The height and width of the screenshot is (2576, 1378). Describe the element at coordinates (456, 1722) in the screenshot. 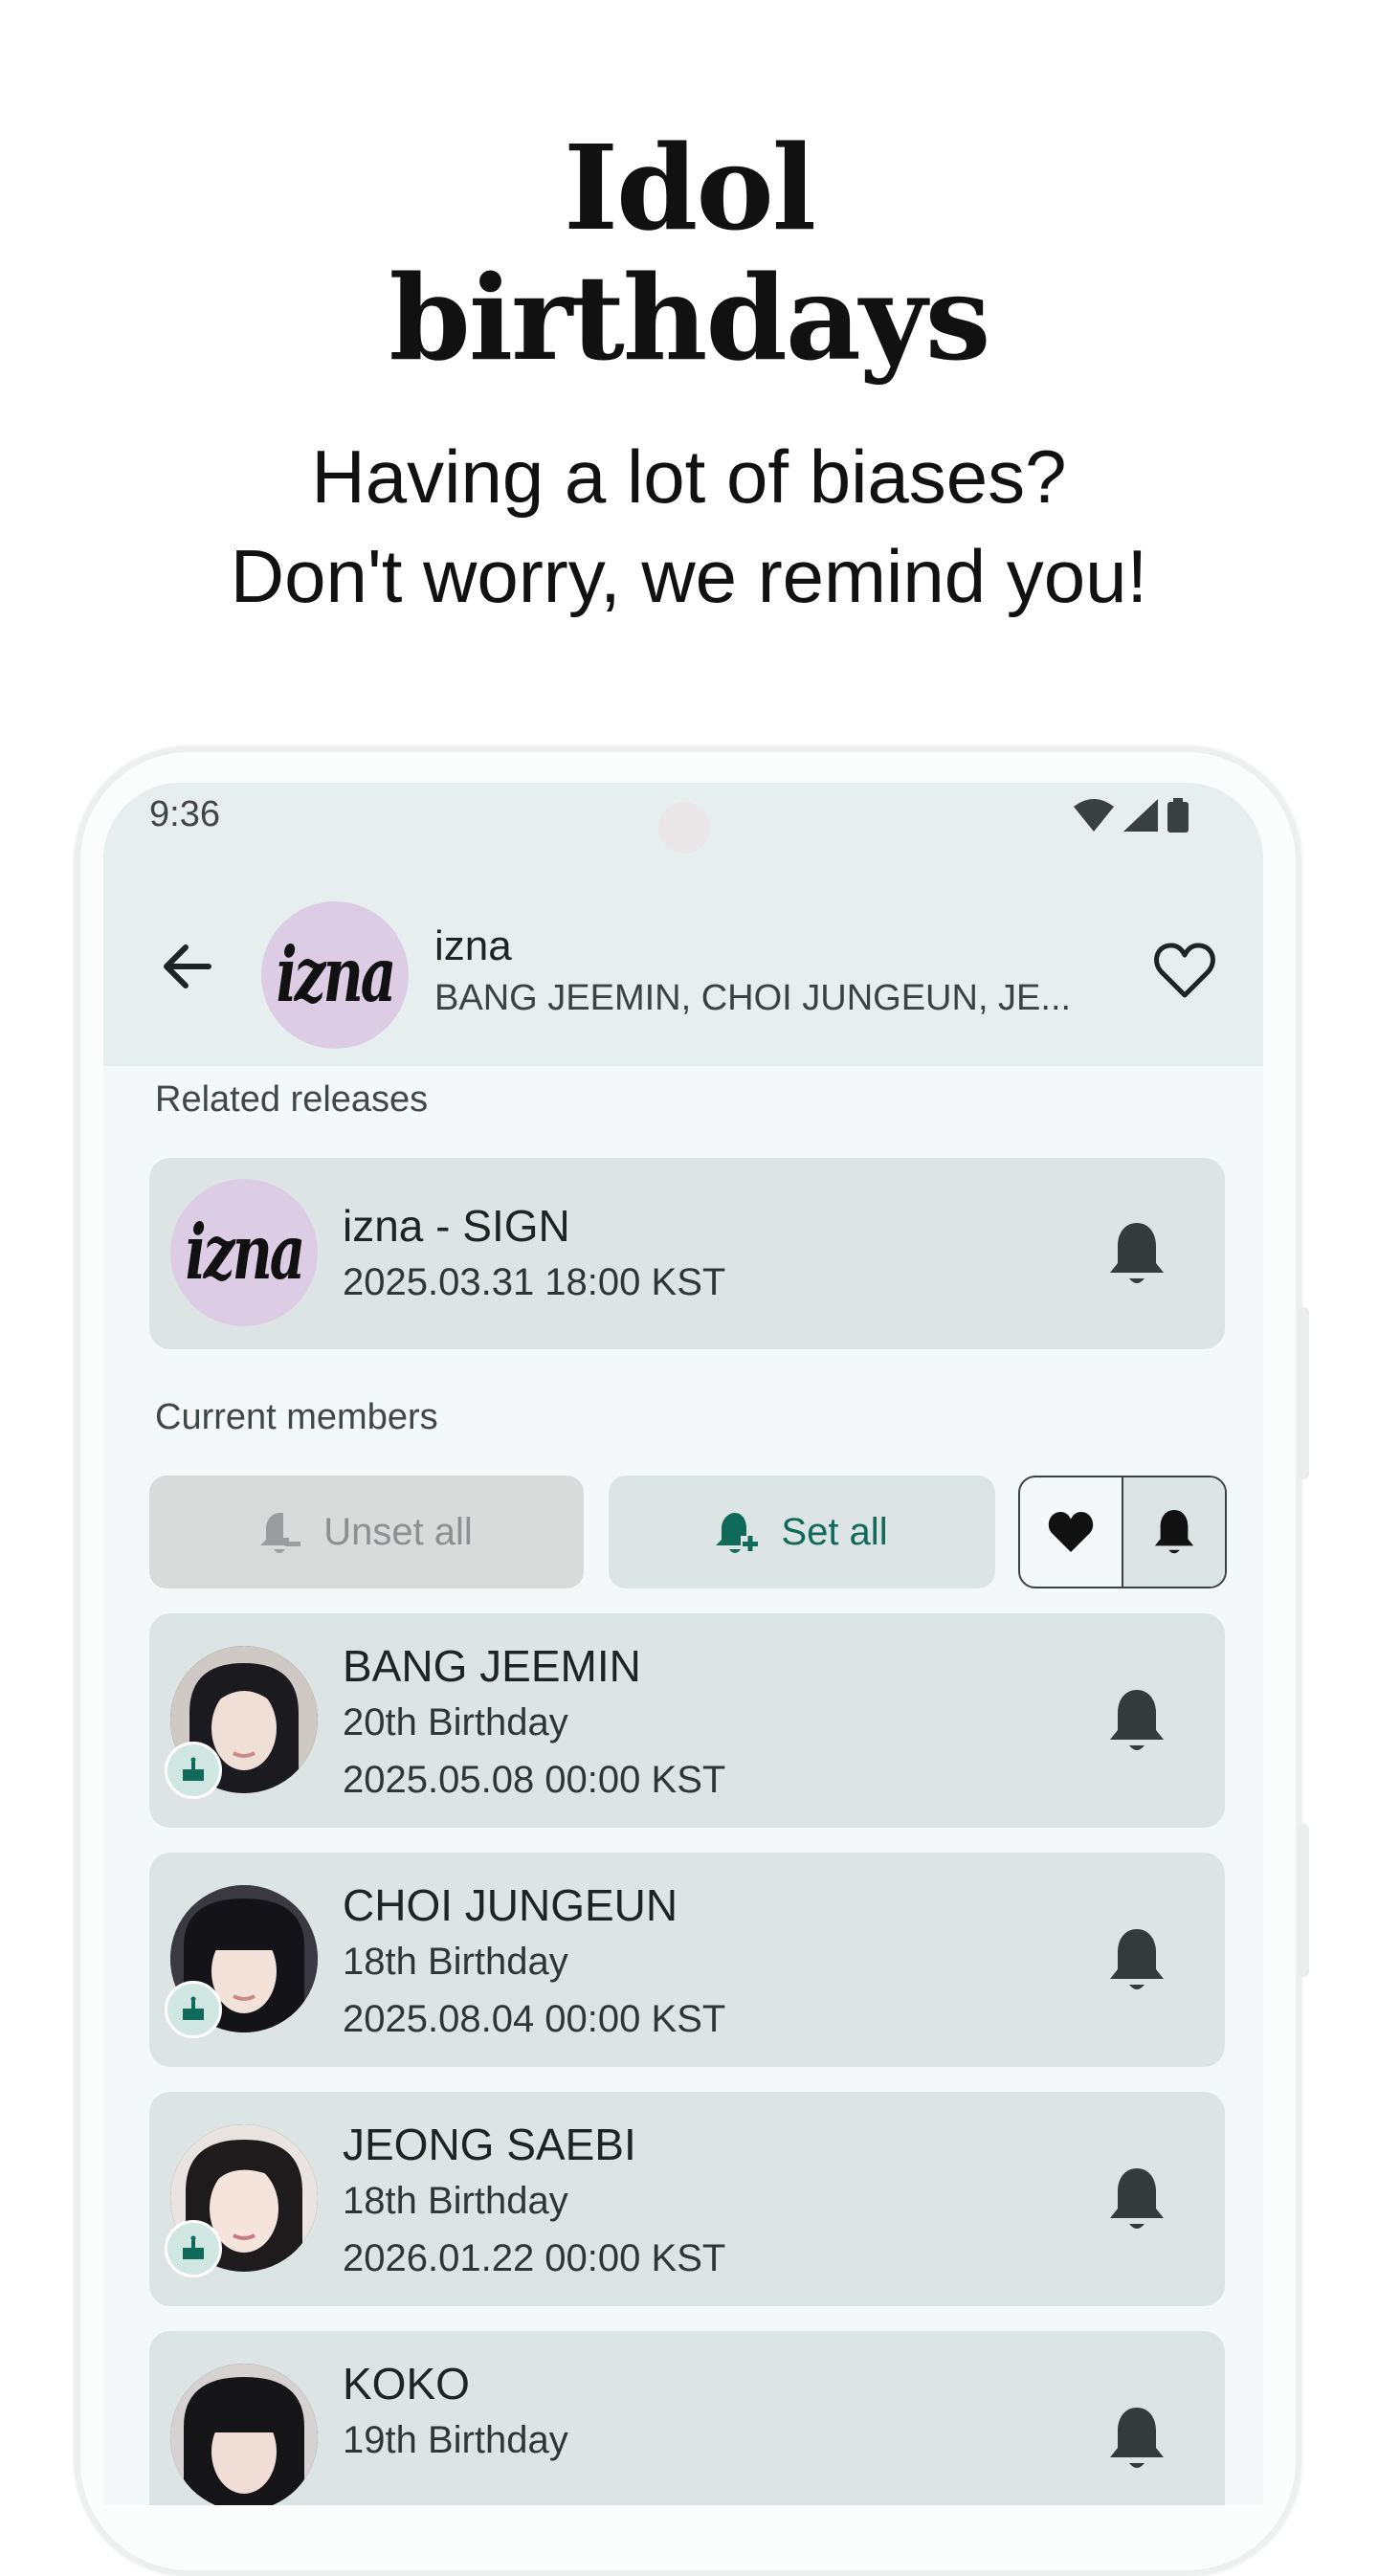

I see `member-birthday: 20th Birthday` at that location.